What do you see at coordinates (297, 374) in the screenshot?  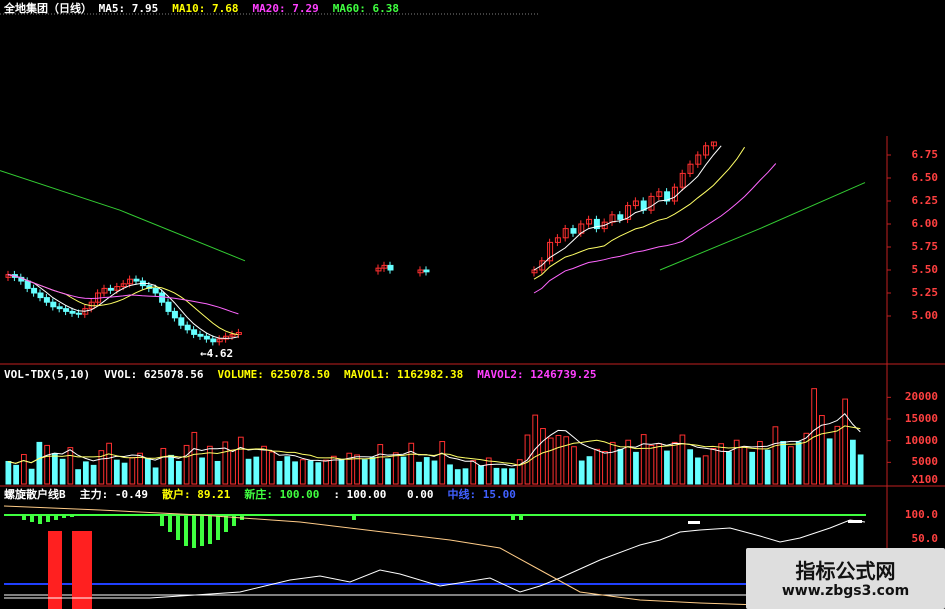 I see `vol-legend-item-value: 625078.50` at bounding box center [297, 374].